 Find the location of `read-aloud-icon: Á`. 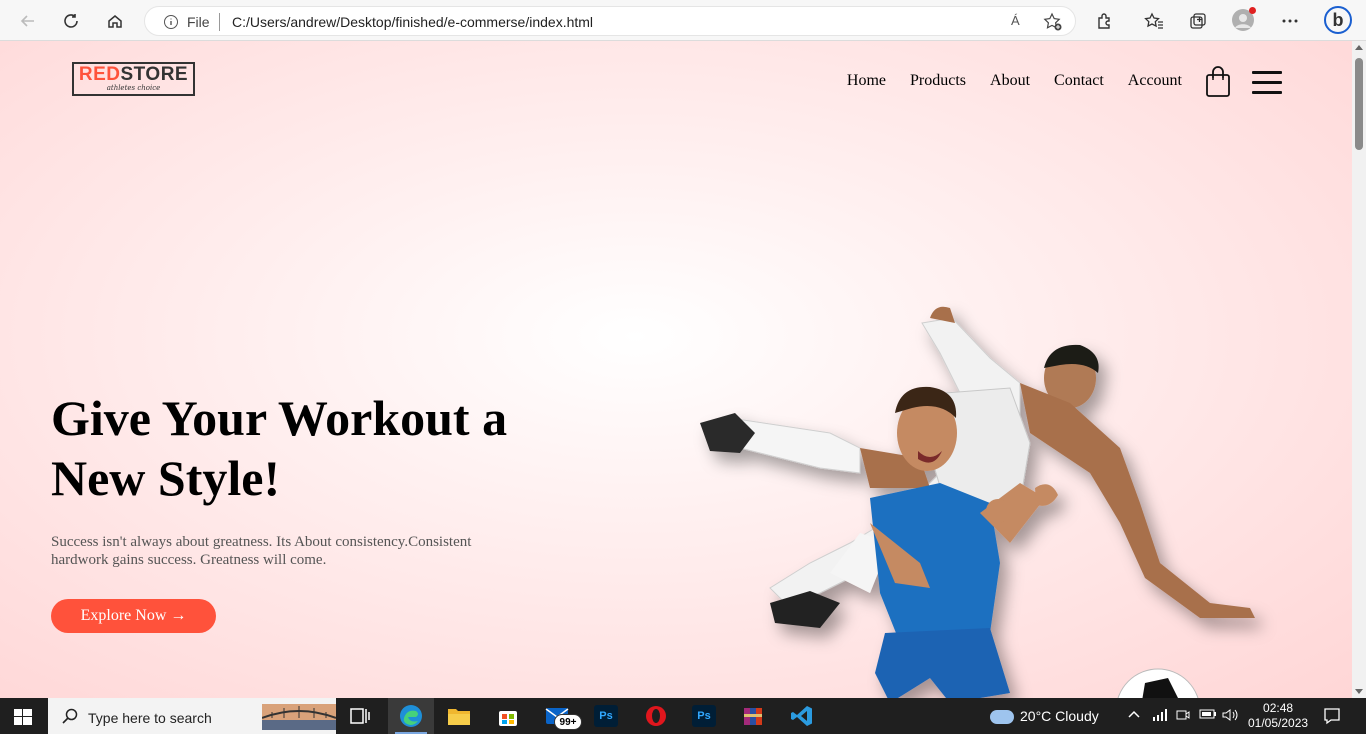

read-aloud-icon: Á is located at coordinates (1015, 20).